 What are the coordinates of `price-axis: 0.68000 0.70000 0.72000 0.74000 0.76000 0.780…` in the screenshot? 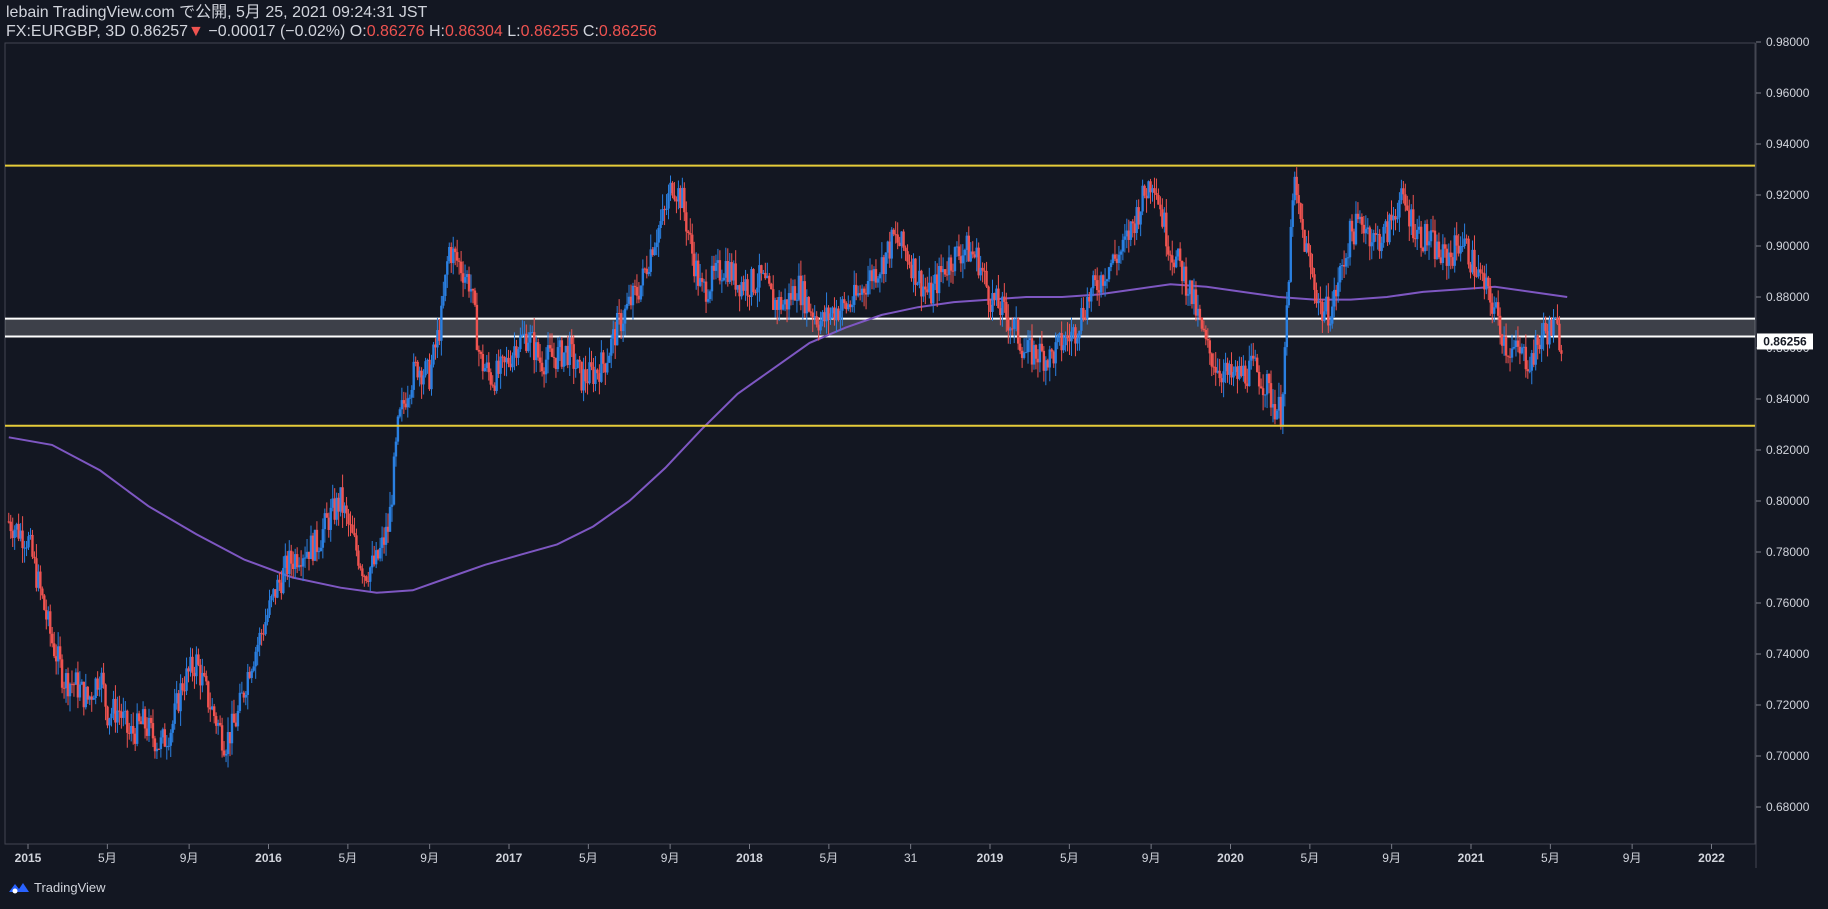 It's located at (1783, 424).